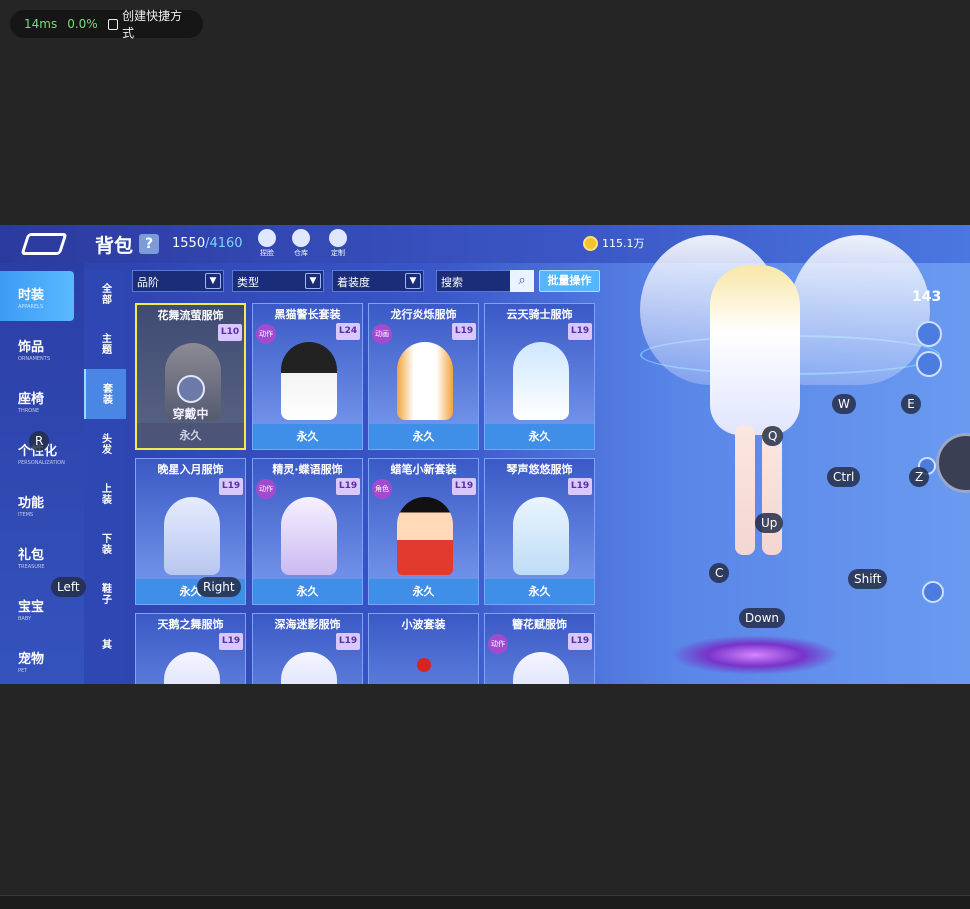 The width and height of the screenshot is (970, 909). Describe the element at coordinates (68, 587) in the screenshot. I see `key-hint-left: Left` at that location.